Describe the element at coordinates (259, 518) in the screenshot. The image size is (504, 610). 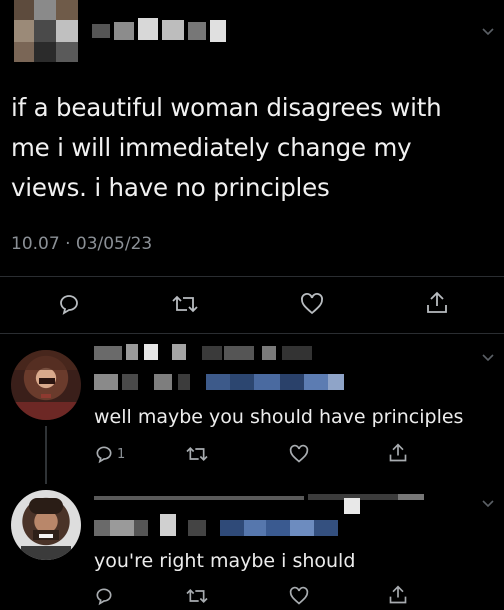
I see `reply-2-author-redacted` at that location.